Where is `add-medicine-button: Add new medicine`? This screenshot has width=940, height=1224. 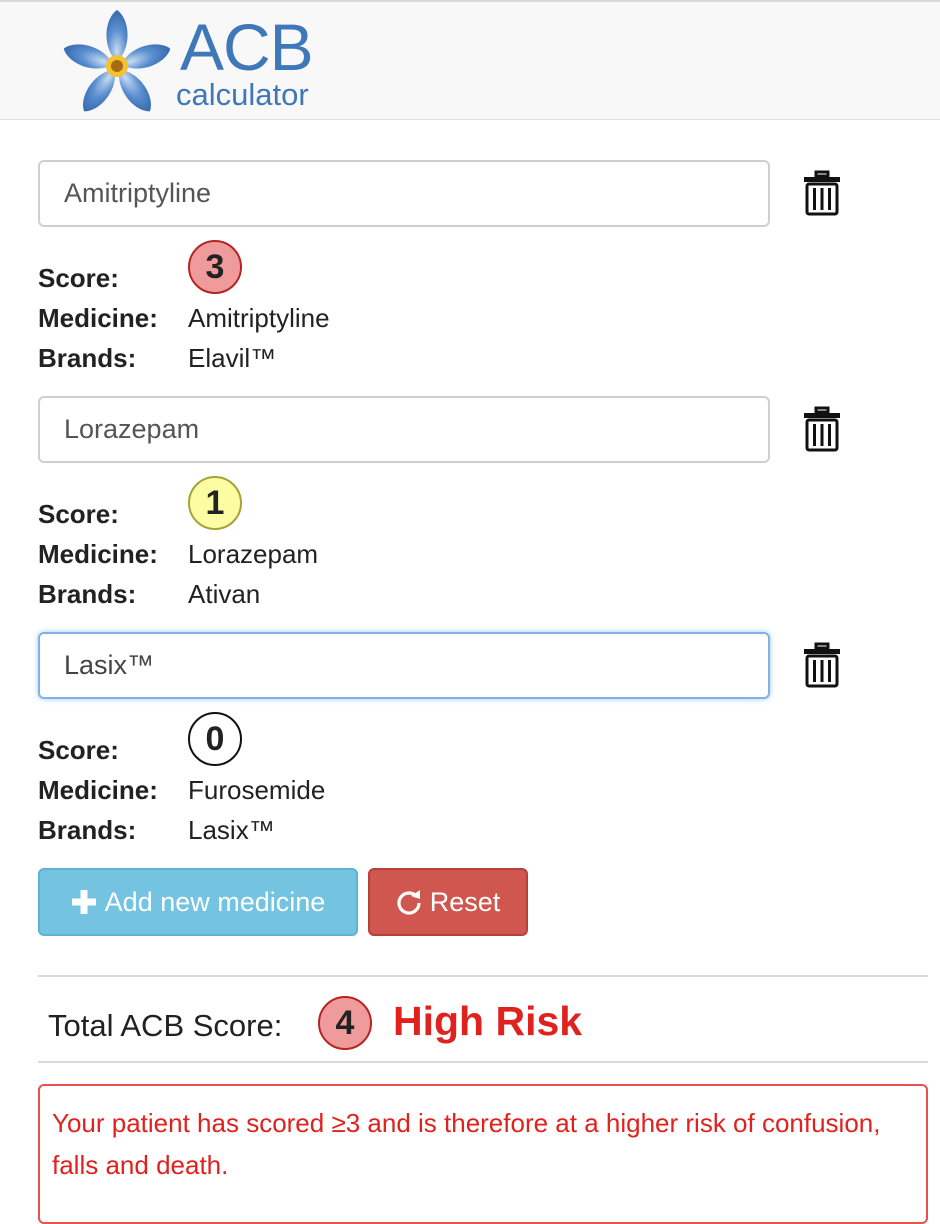 add-medicine-button: Add new medicine is located at coordinates (198, 902).